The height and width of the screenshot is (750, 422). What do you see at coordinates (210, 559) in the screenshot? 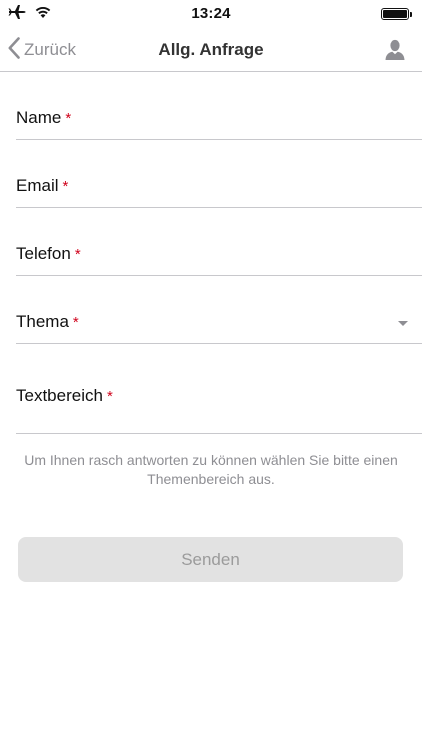
I see `send-button: Senden` at bounding box center [210, 559].